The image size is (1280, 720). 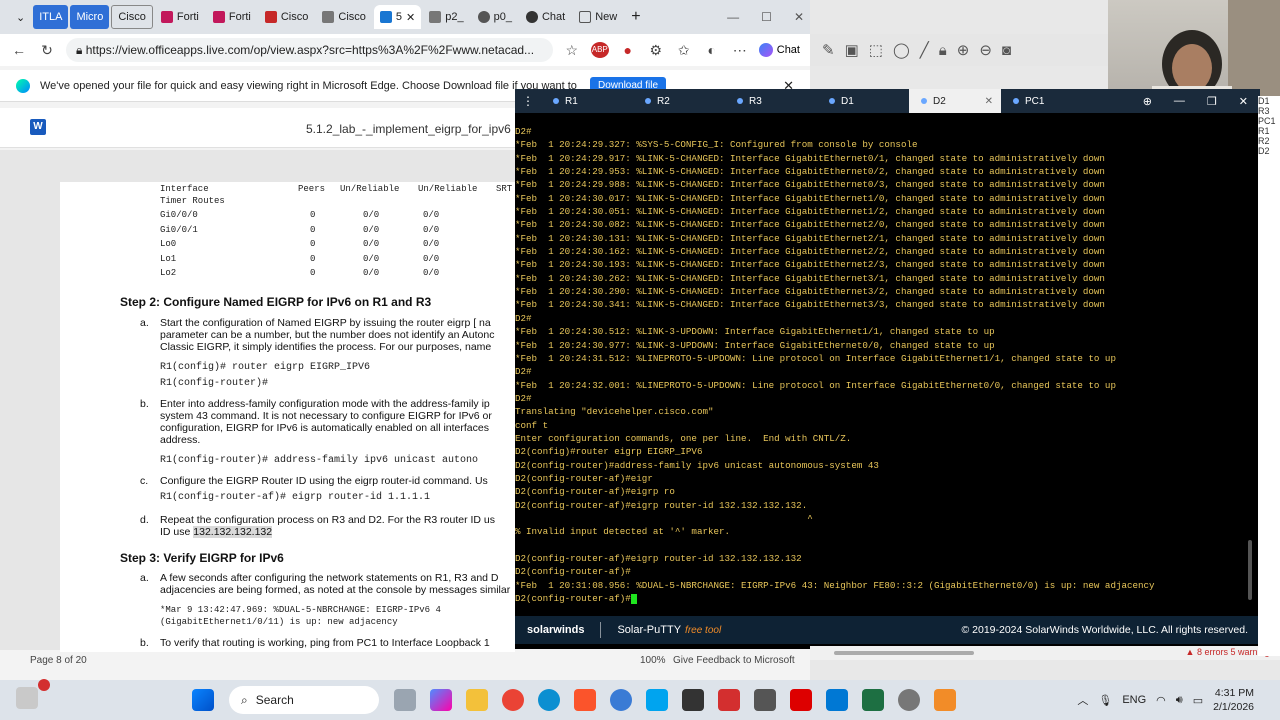 What do you see at coordinates (441, 700) in the screenshot?
I see `copilot-icon` at bounding box center [441, 700].